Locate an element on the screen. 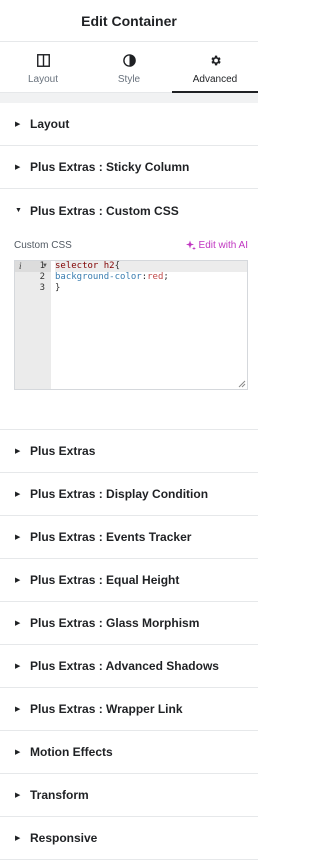 The image size is (320, 860). section-plus-extras: ▶ Plus Extras is located at coordinates (129, 451).